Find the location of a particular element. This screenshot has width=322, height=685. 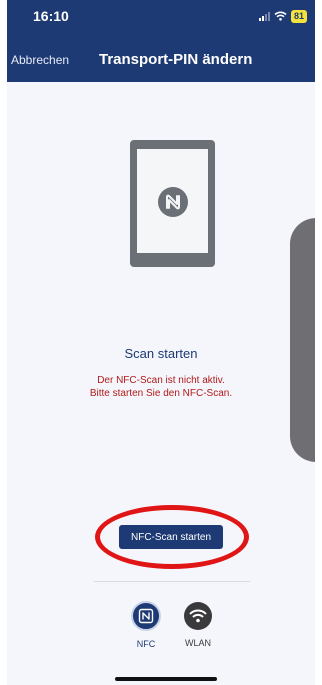

signal-icon is located at coordinates (264, 16).